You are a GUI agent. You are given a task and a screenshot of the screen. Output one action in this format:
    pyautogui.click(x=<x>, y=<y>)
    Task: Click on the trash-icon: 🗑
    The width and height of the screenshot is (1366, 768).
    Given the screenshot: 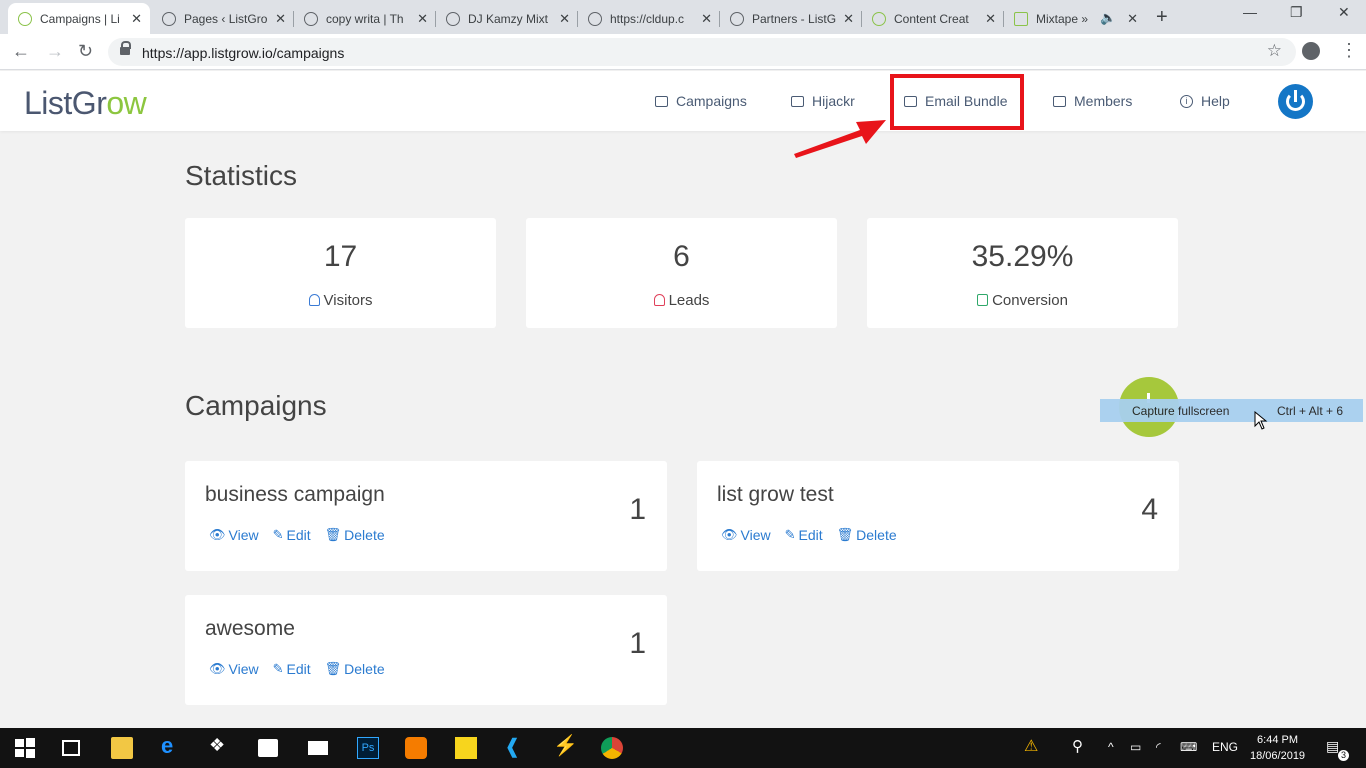 What is the action you would take?
    pyautogui.click(x=333, y=668)
    